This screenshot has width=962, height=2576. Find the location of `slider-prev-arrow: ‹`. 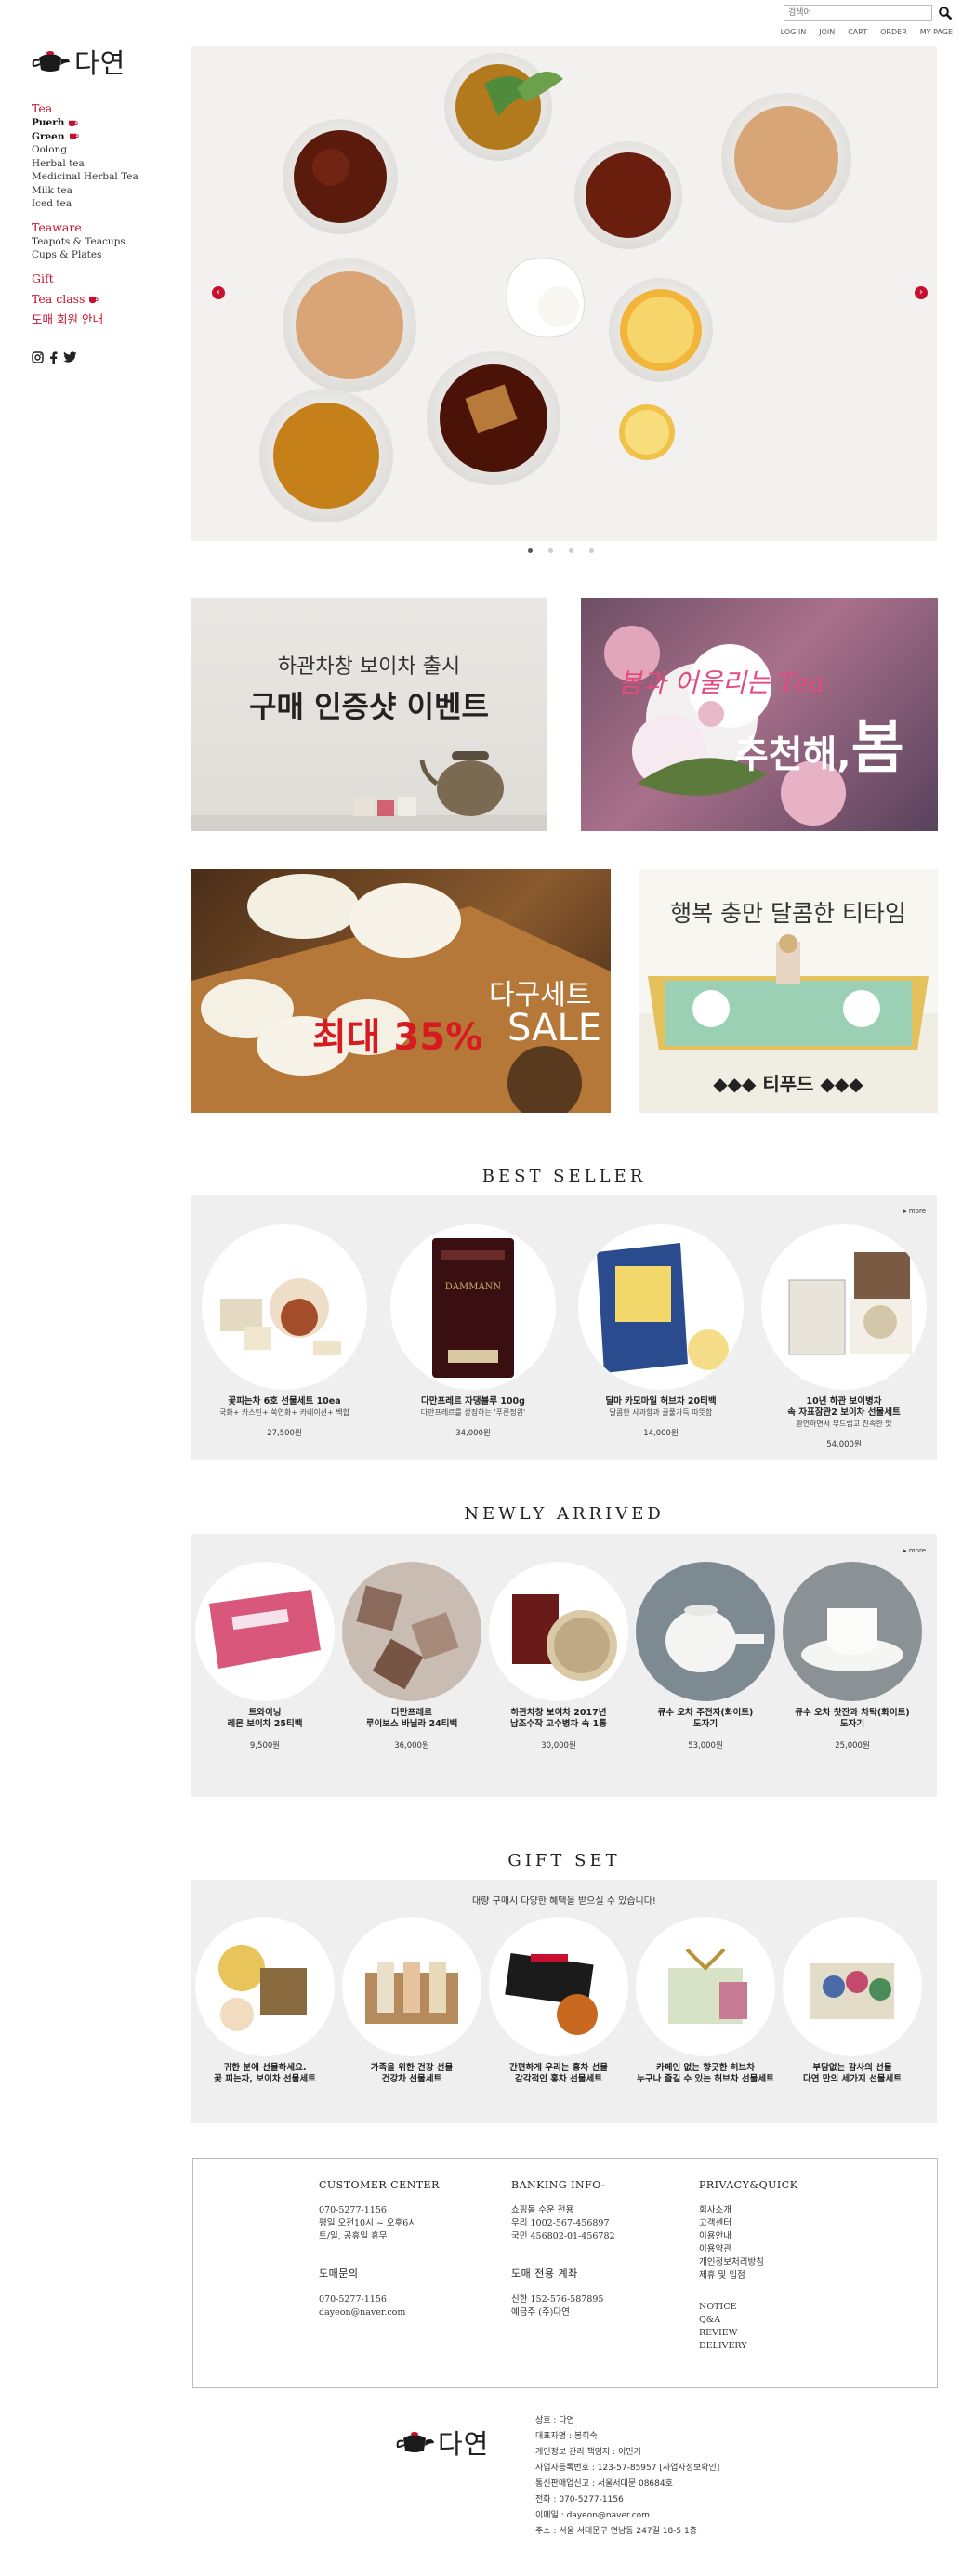

slider-prev-arrow: ‹ is located at coordinates (218, 292).